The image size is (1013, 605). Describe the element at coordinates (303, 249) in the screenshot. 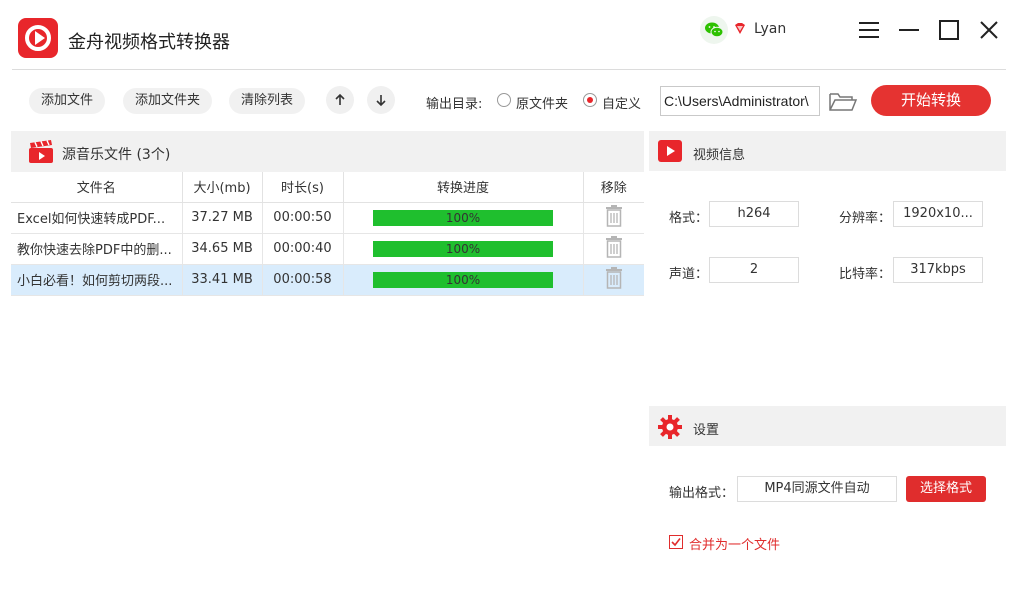

I see `file-duration: 00:00:40` at that location.